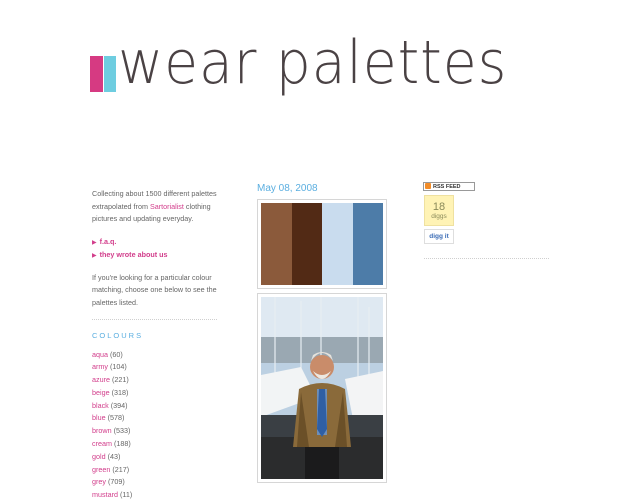 Image resolution: width=640 pixels, height=502 pixels. What do you see at coordinates (126, 494) in the screenshot?
I see `colour-count: (11)` at bounding box center [126, 494].